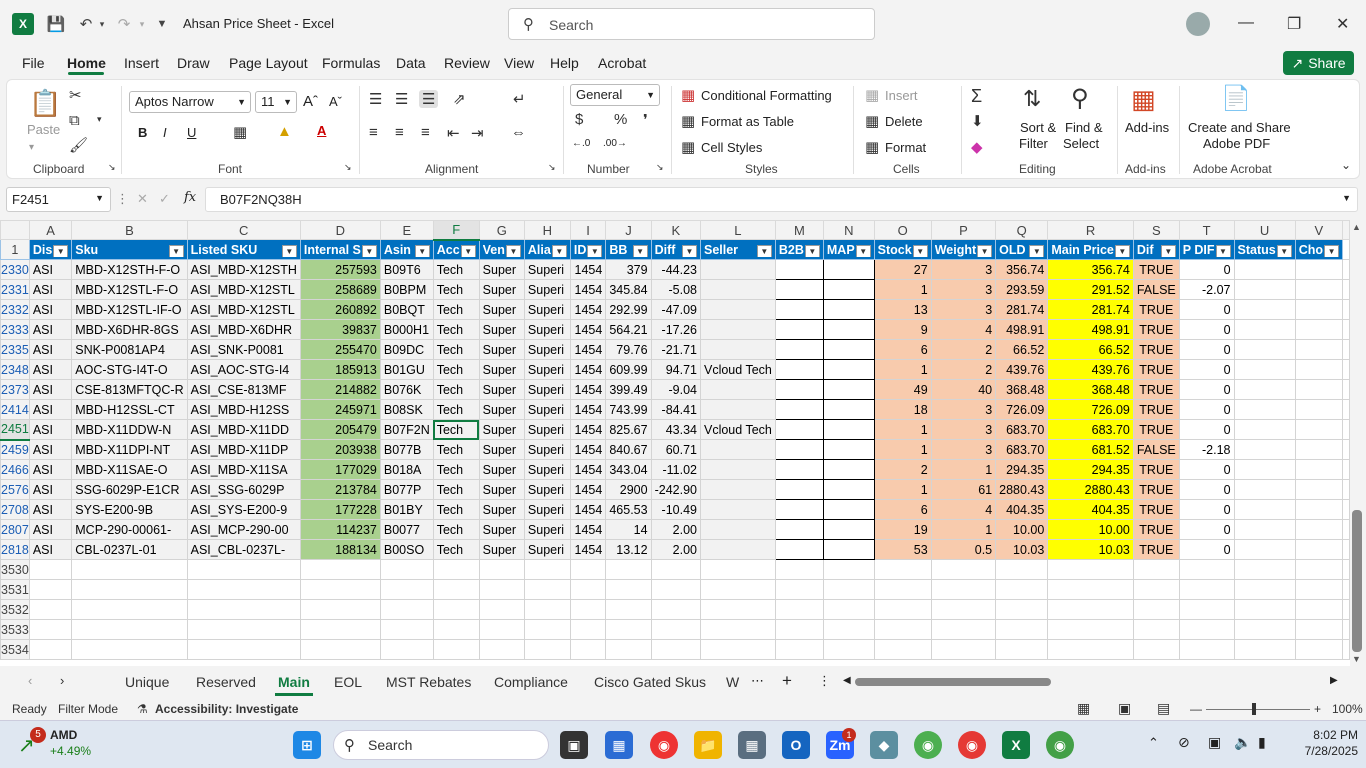 The width and height of the screenshot is (1366, 768). Describe the element at coordinates (1083, 708) in the screenshot. I see `normal-view-icon: ▦` at that location.